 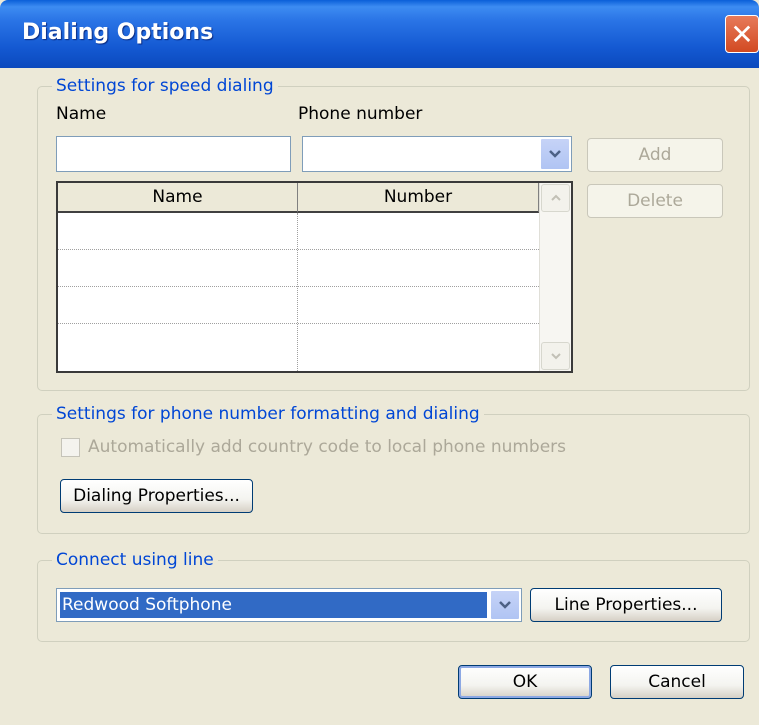 What do you see at coordinates (655, 155) in the screenshot?
I see `add-button: Add` at bounding box center [655, 155].